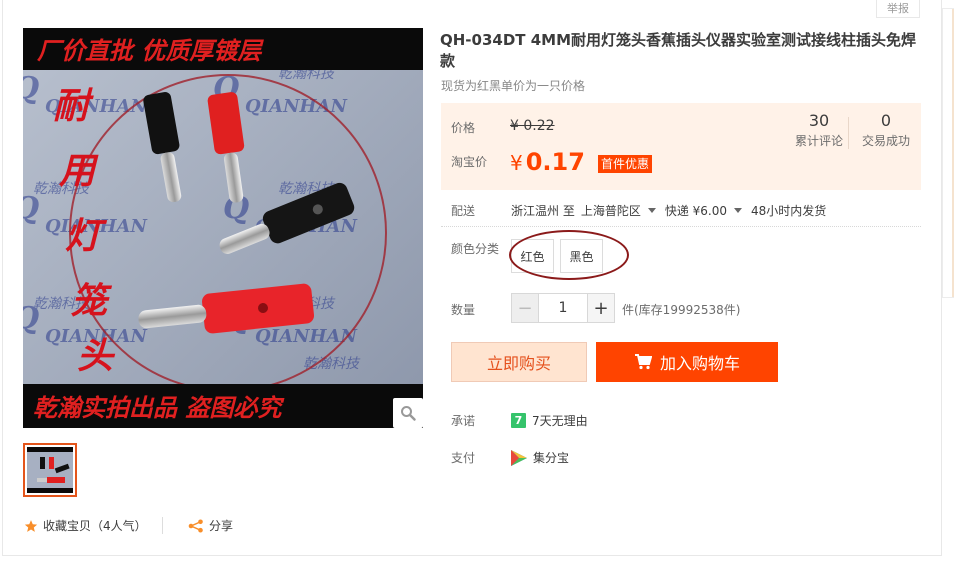  I want to click on payment-item: 集分宝, so click(540, 457).